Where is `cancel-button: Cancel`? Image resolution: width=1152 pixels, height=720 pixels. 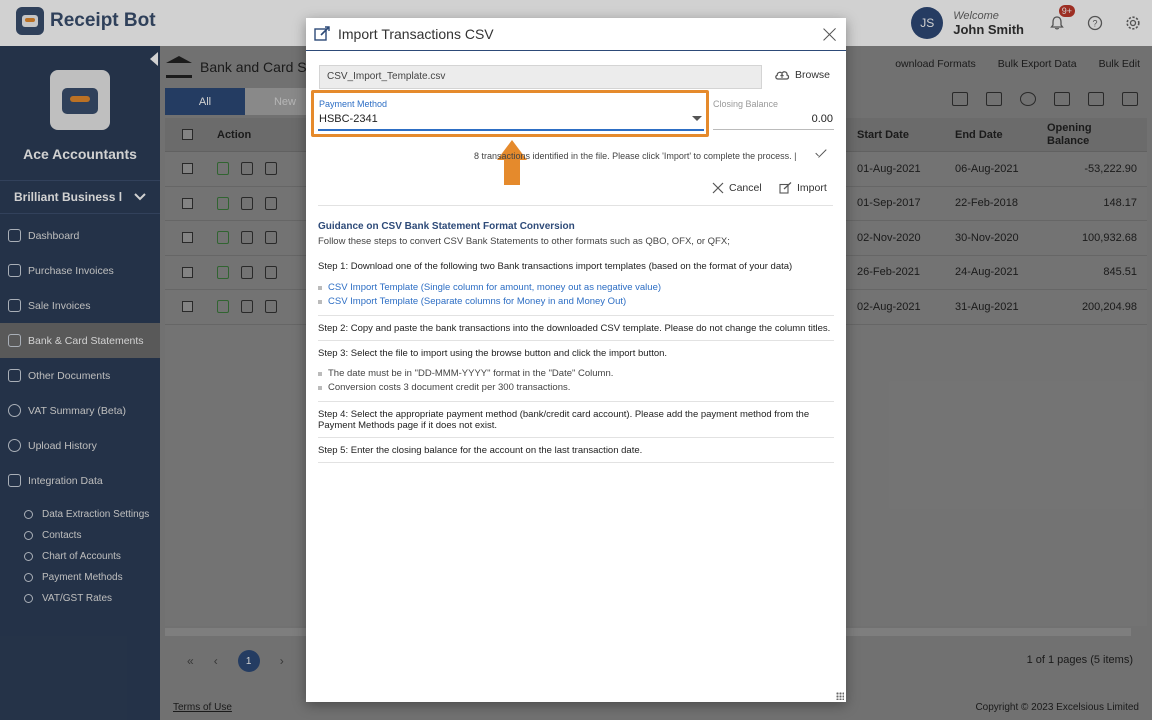 cancel-button: Cancel is located at coordinates (737, 188).